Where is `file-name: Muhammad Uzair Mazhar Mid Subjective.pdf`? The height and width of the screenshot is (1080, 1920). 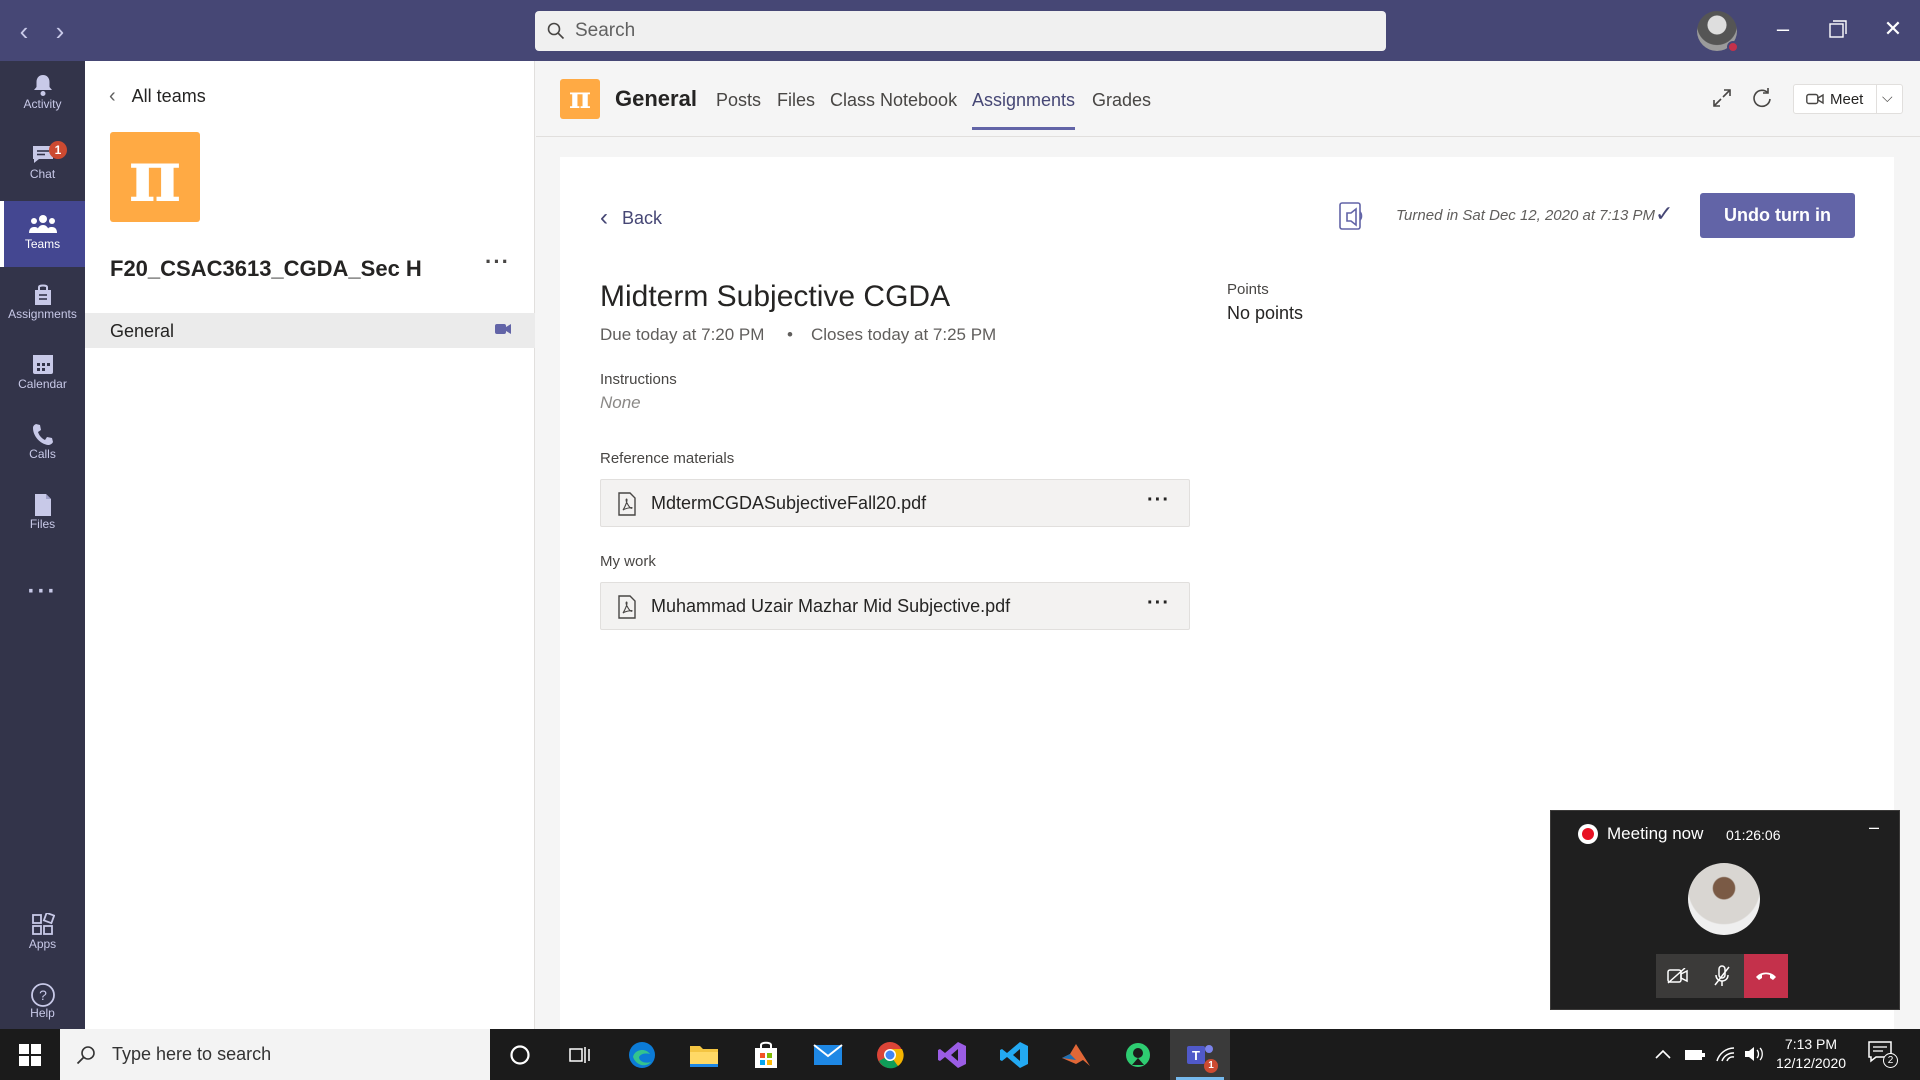
file-name: Muhammad Uzair Mazhar Mid Subjective.pdf is located at coordinates (831, 606).